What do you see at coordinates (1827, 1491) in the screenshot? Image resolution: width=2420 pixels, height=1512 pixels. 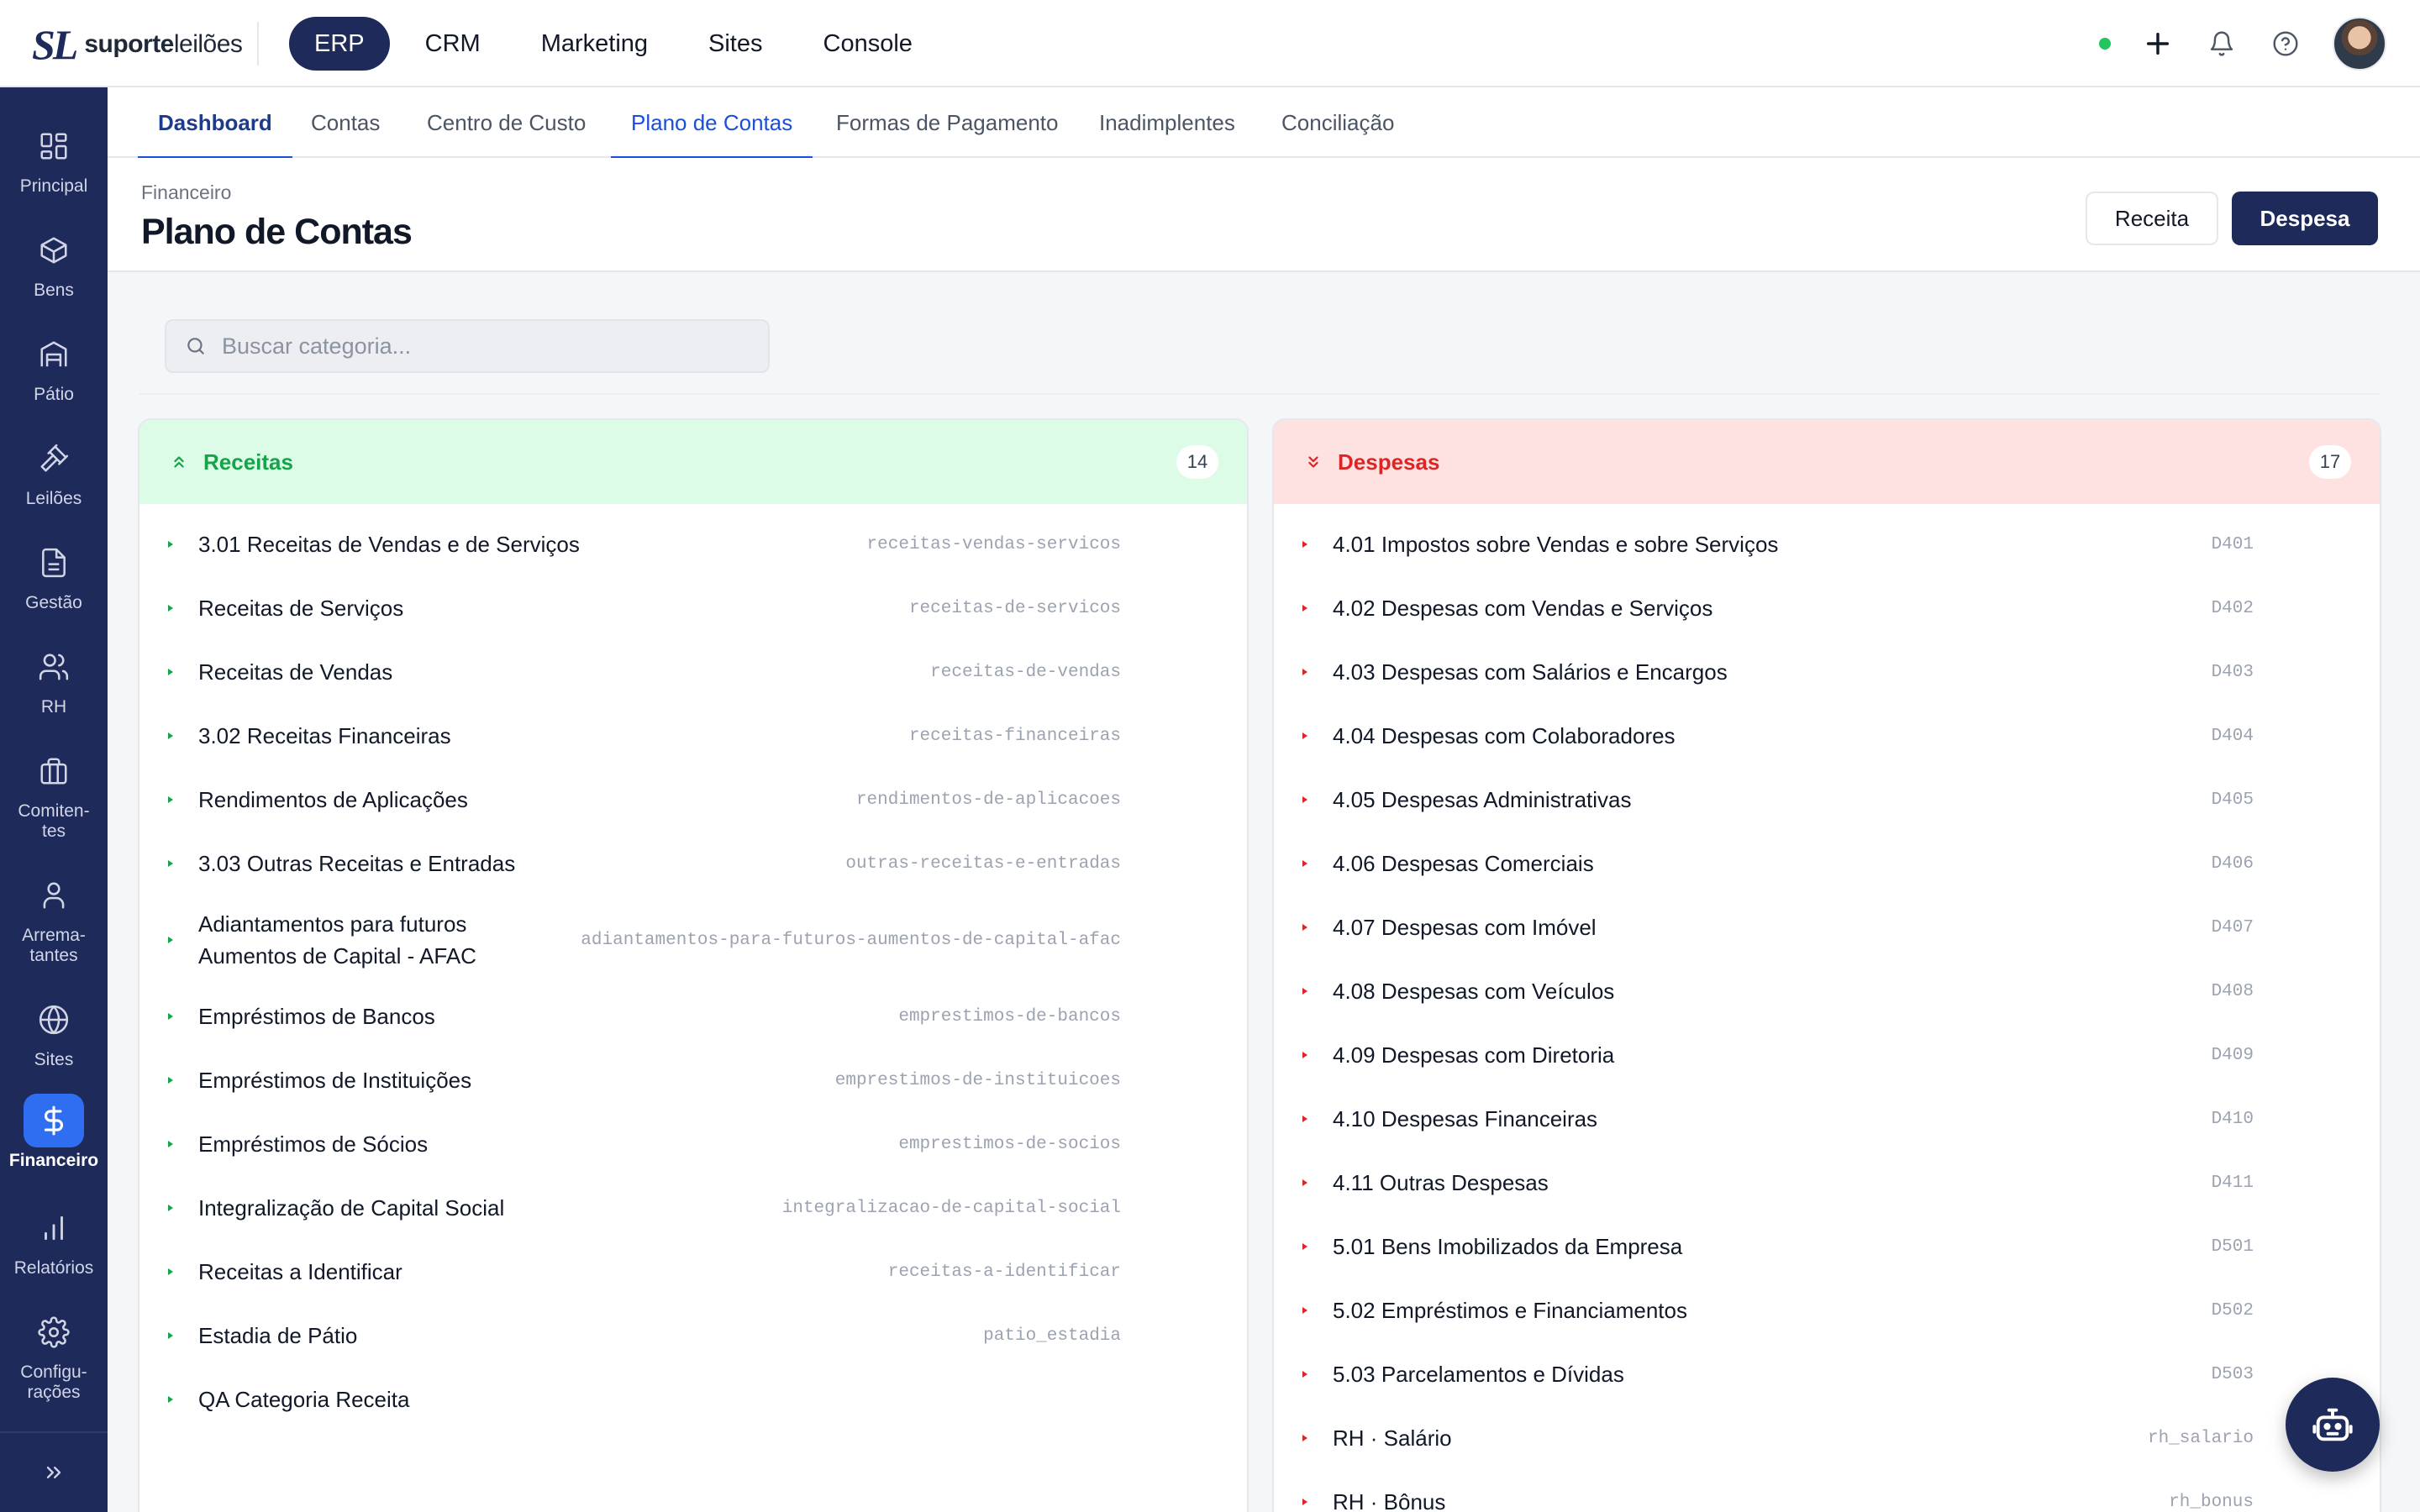 I see `list-item: RH · Bônus rh_bonus` at bounding box center [1827, 1491].